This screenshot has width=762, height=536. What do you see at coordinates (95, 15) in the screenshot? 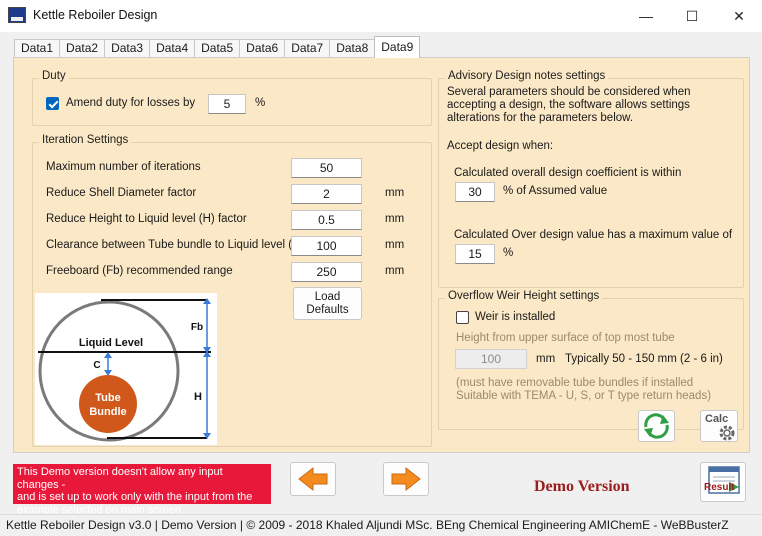
I see `window-title: Kettle Reboiler Design` at bounding box center [95, 15].